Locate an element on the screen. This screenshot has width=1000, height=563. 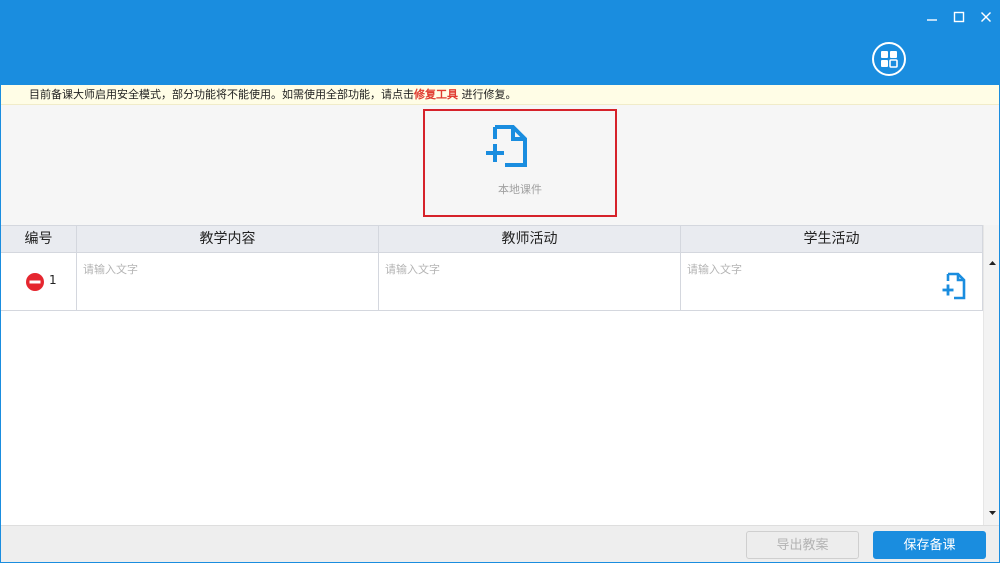
column-header-number: 编号 is located at coordinates (39, 239).